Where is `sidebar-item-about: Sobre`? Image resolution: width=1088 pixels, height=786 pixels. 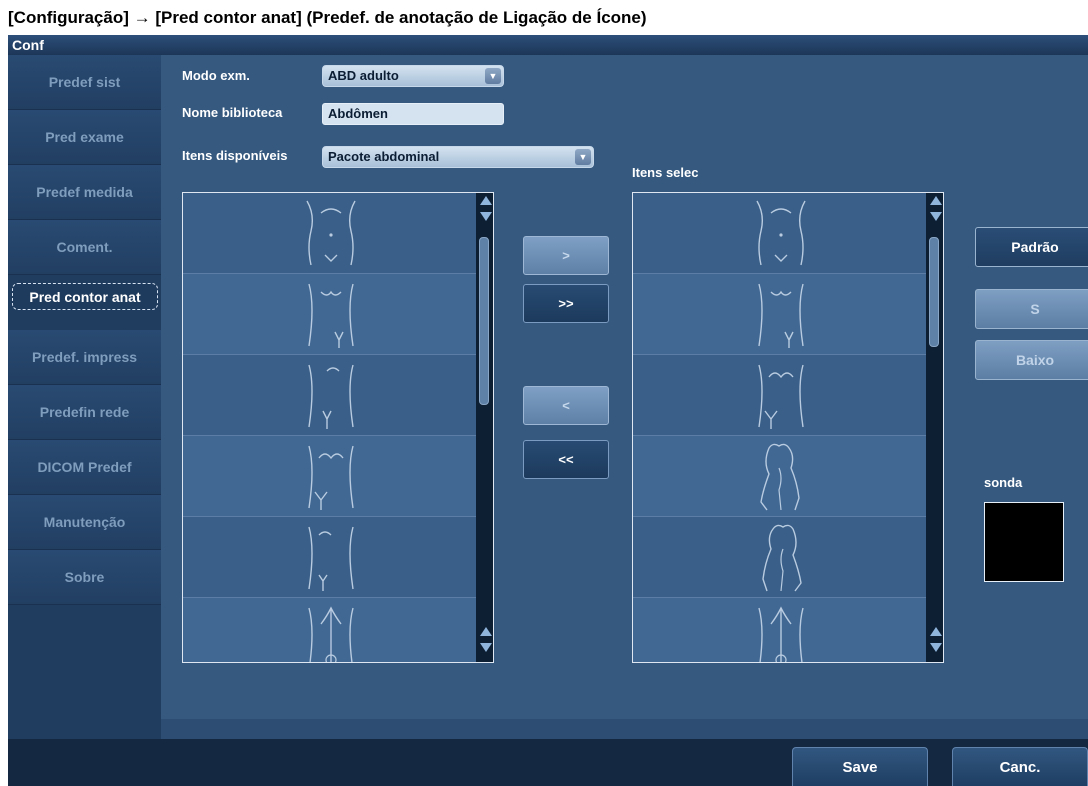 sidebar-item-about: Sobre is located at coordinates (84, 577).